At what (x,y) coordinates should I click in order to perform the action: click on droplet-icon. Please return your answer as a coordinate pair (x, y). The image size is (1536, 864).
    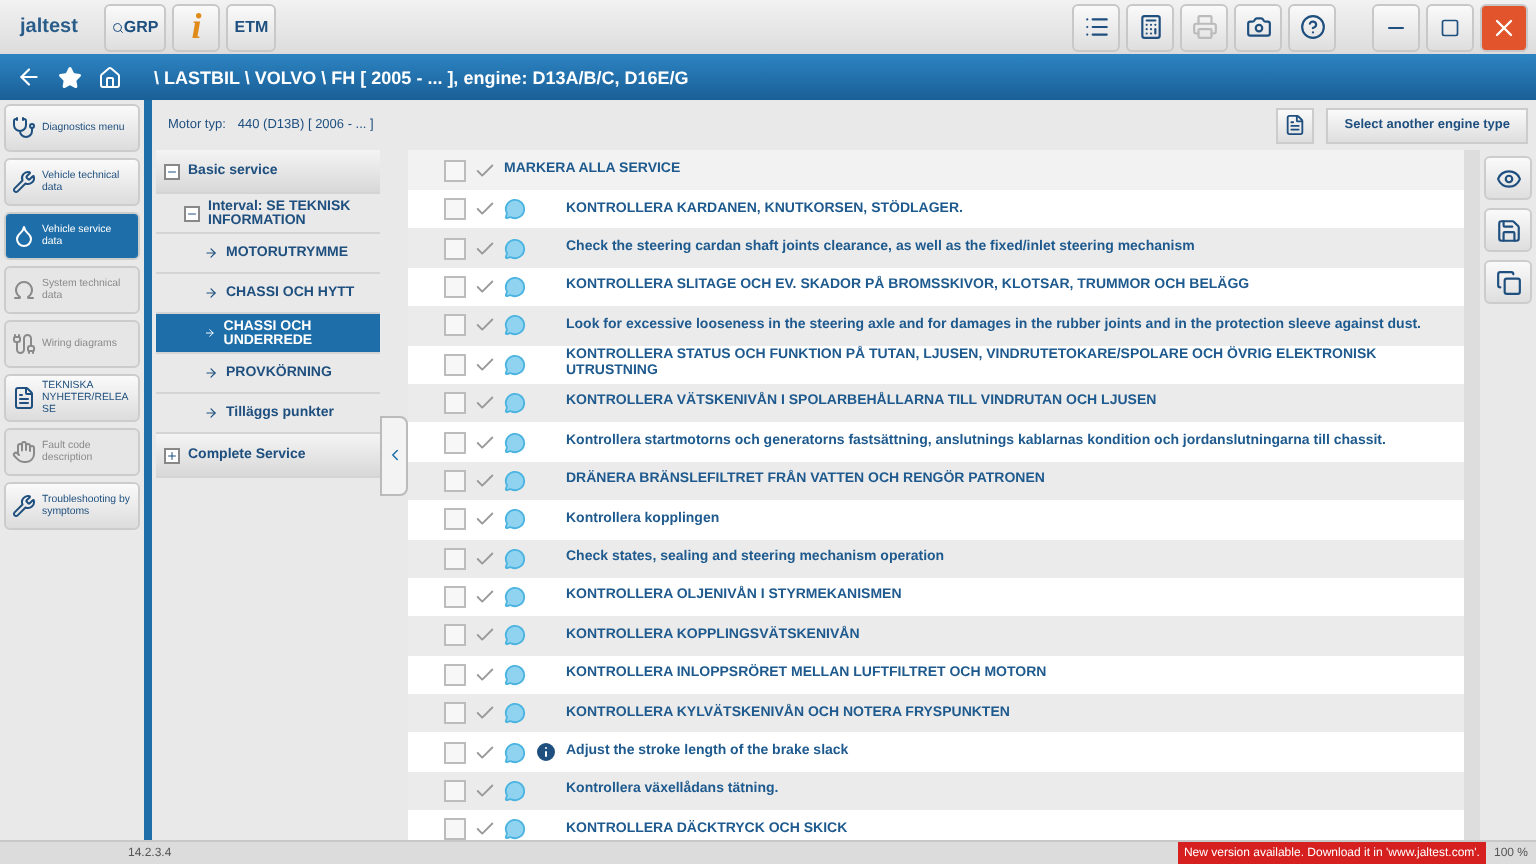
    Looking at the image, I should click on (24, 236).